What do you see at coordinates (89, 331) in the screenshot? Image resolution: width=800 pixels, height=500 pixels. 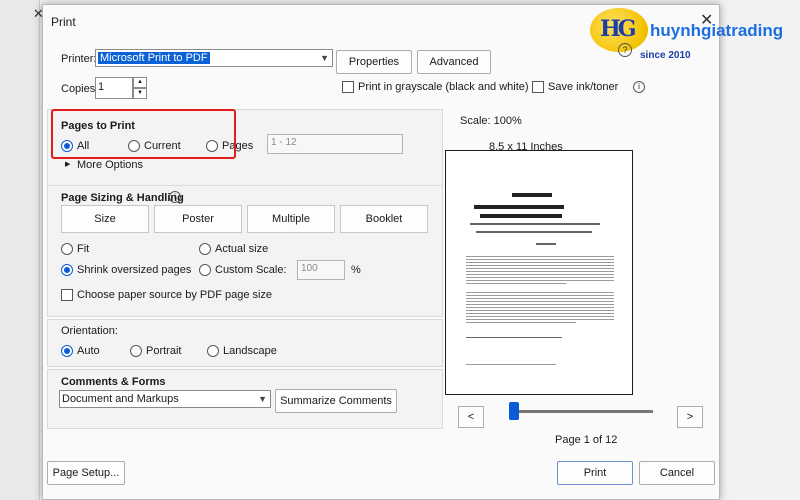 I see `orientation-title: Orientation:` at bounding box center [89, 331].